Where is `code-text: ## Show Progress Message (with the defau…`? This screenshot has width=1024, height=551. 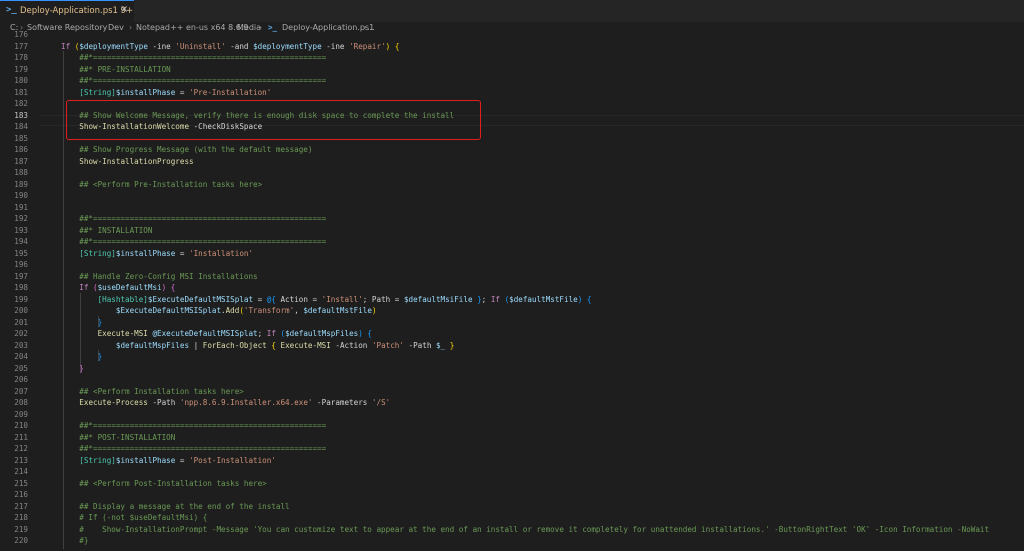
code-text: ## Show Progress Message (with the defau… is located at coordinates (186, 150).